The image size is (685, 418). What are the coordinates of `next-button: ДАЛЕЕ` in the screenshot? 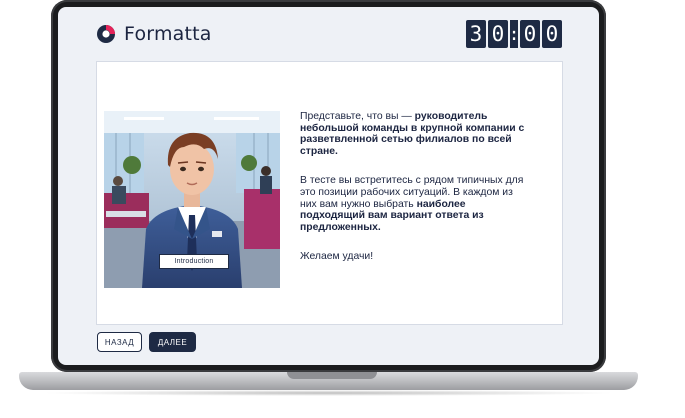 It's located at (172, 342).